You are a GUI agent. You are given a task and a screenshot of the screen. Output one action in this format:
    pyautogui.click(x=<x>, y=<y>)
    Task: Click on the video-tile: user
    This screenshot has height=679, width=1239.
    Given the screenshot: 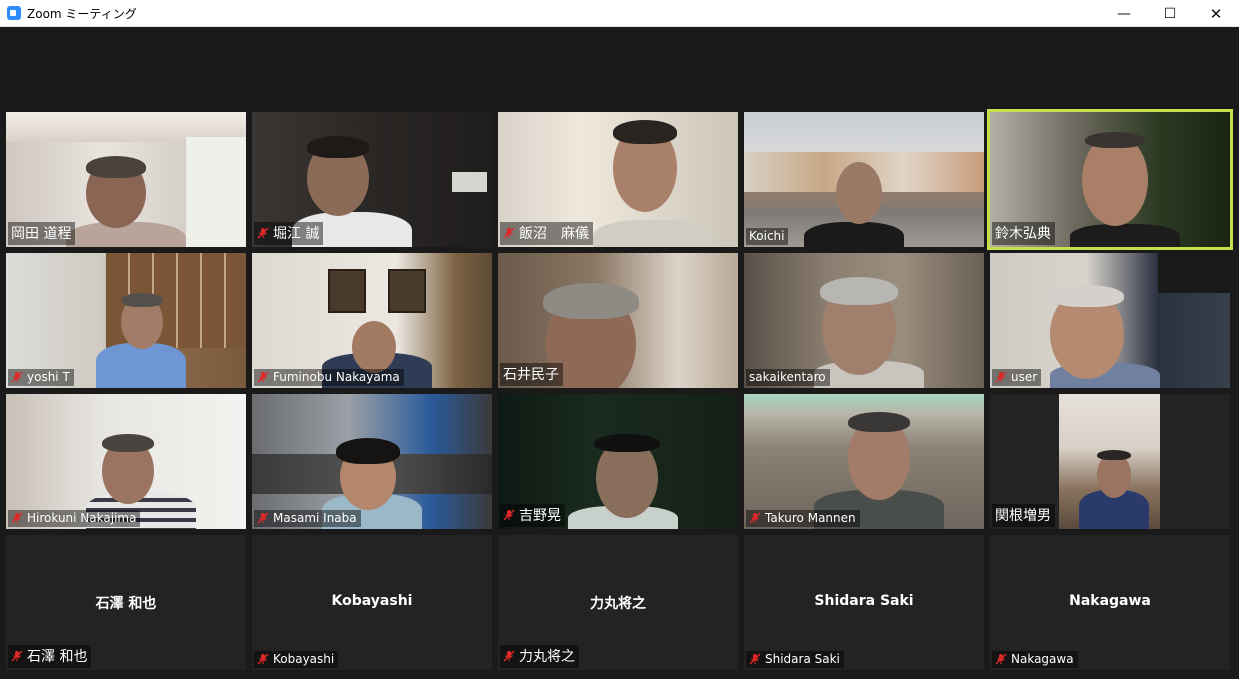 What is the action you would take?
    pyautogui.click(x=1110, y=320)
    